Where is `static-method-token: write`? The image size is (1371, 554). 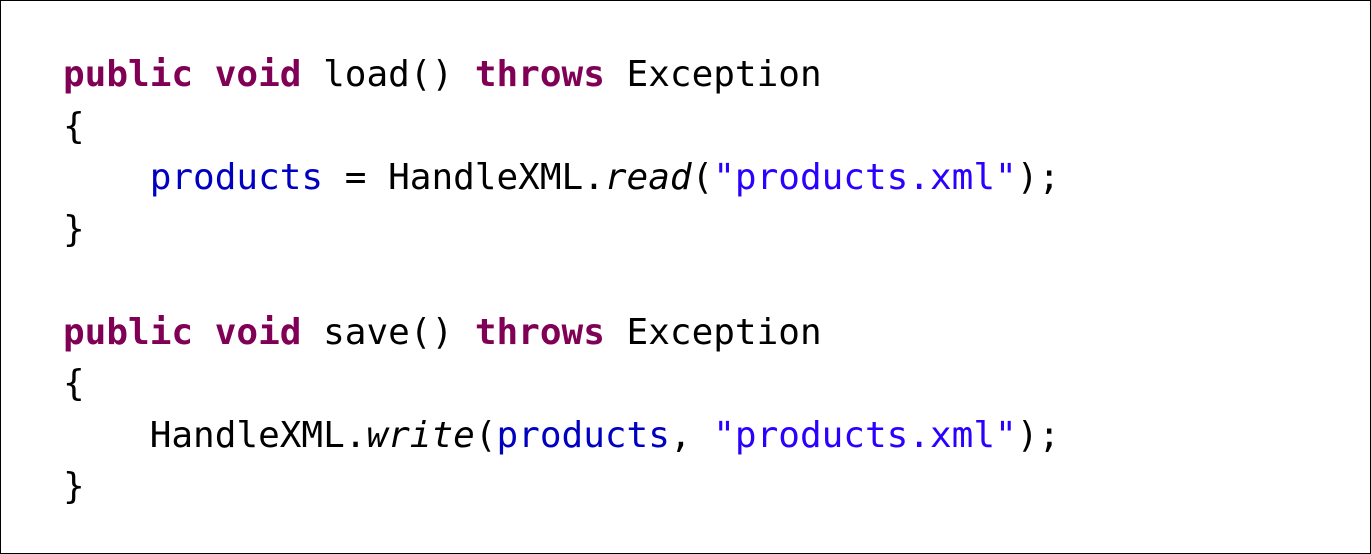
static-method-token: write is located at coordinates (420, 435).